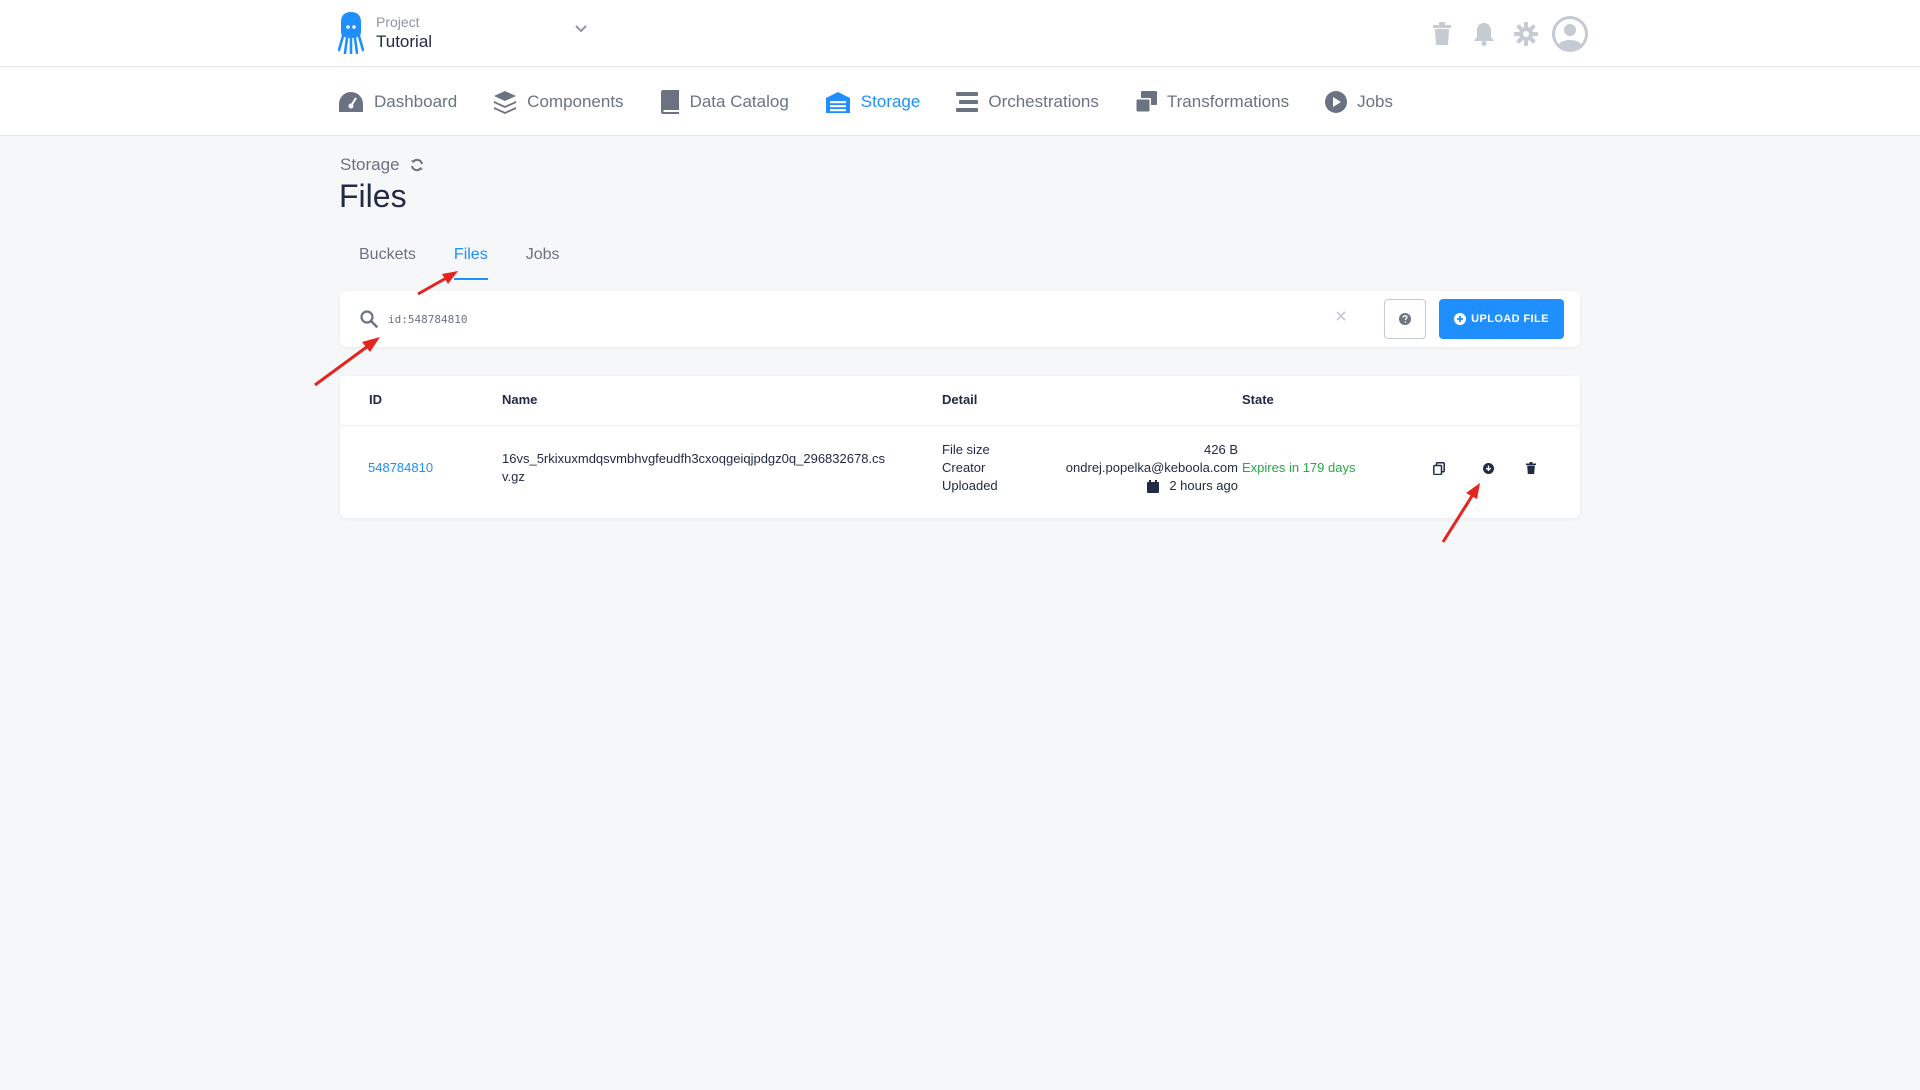  I want to click on nav-item-label: Components, so click(575, 101).